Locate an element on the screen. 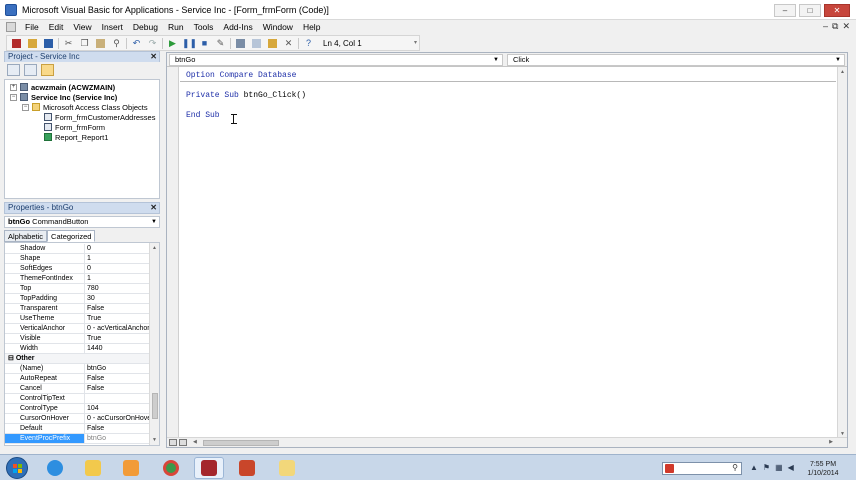 The height and width of the screenshot is (480, 856). break-icon: ❚❚ is located at coordinates (189, 43).